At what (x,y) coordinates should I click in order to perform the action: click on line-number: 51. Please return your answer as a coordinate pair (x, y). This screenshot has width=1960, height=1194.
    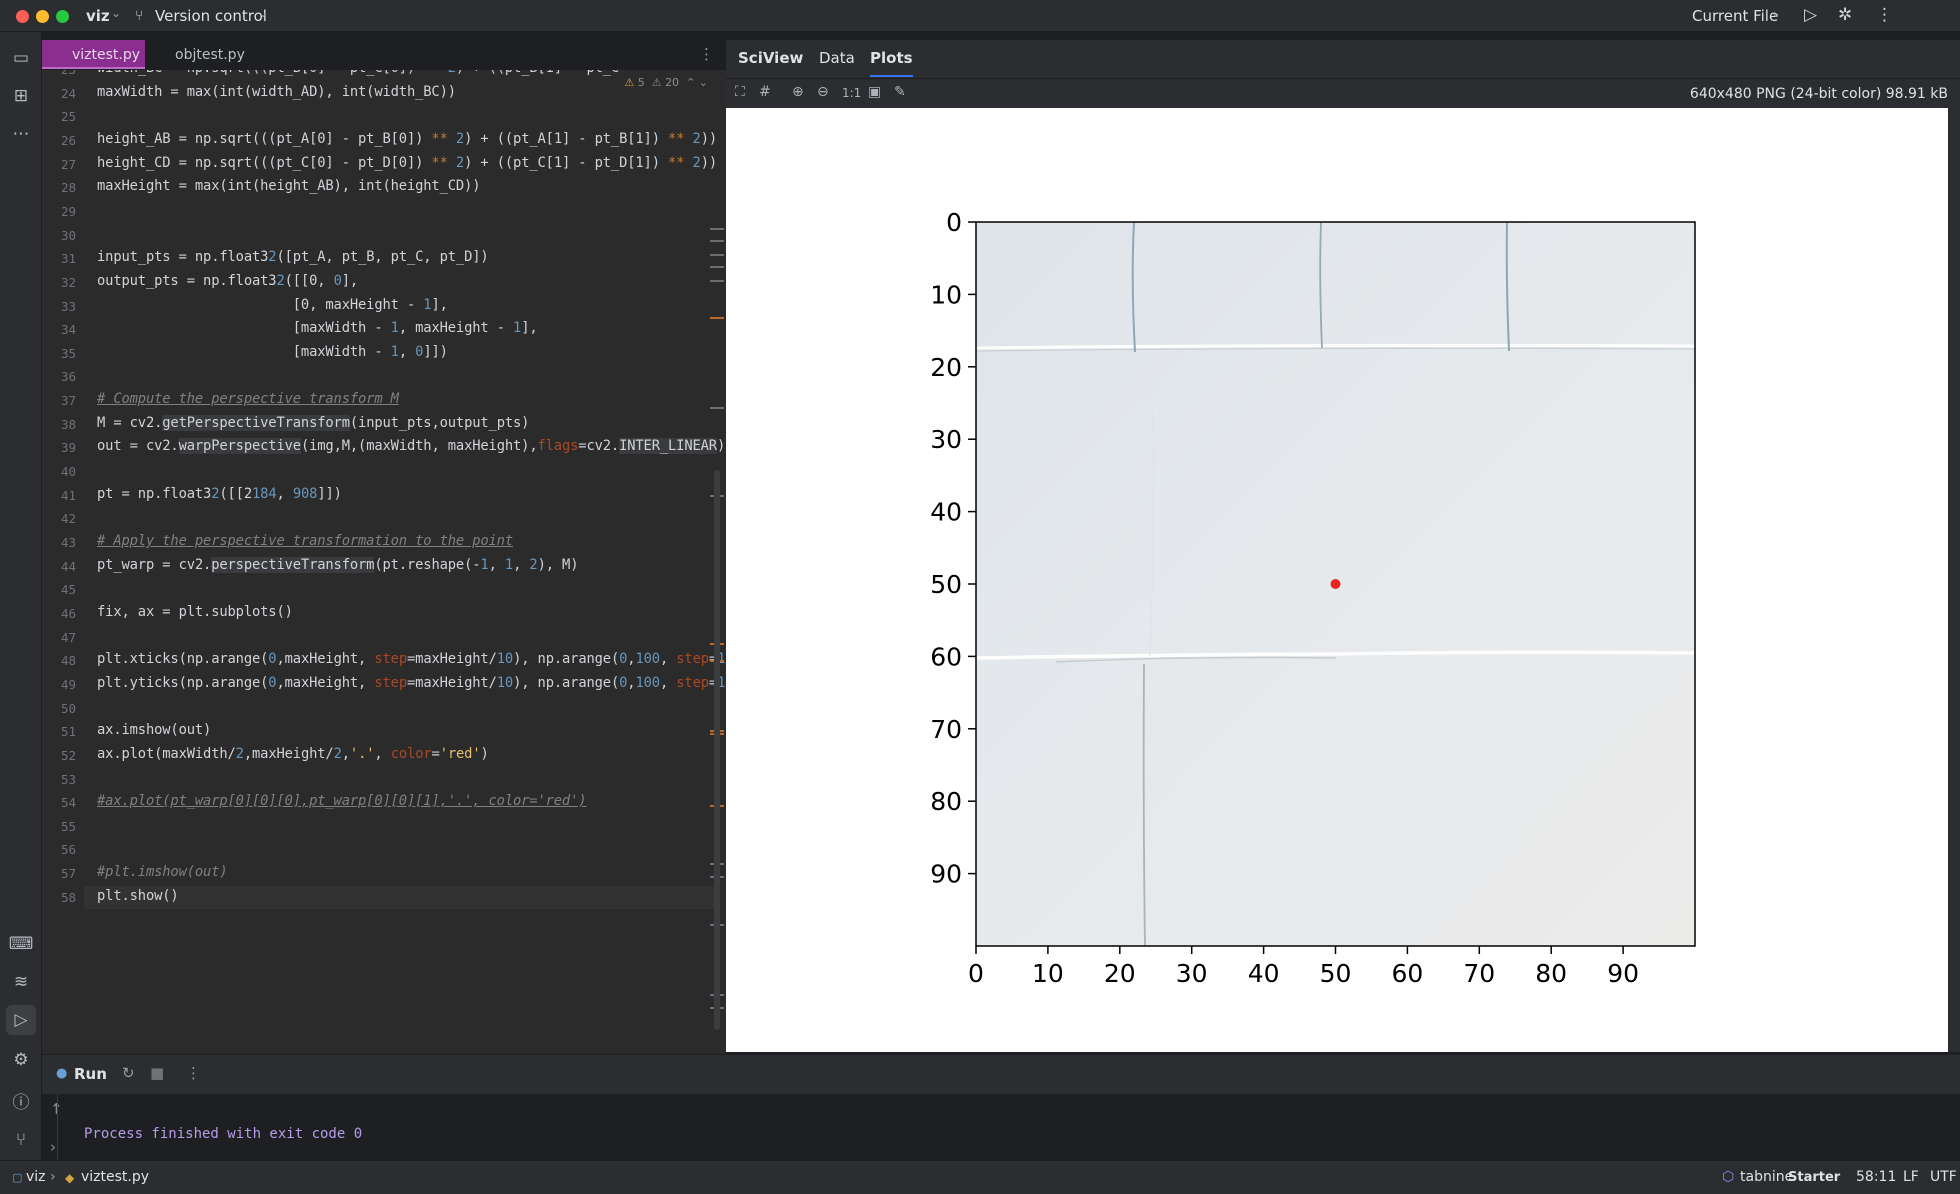
    Looking at the image, I should click on (68, 732).